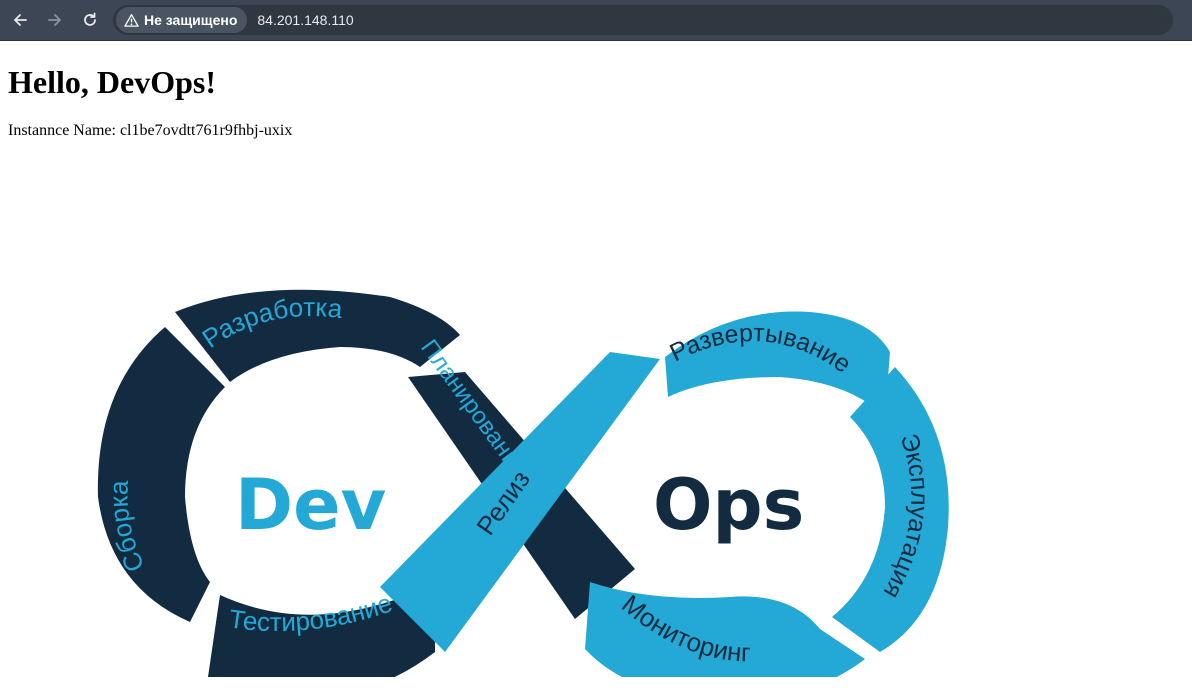  What do you see at coordinates (161, 474) in the screenshot?
I see `segment-sborka` at bounding box center [161, 474].